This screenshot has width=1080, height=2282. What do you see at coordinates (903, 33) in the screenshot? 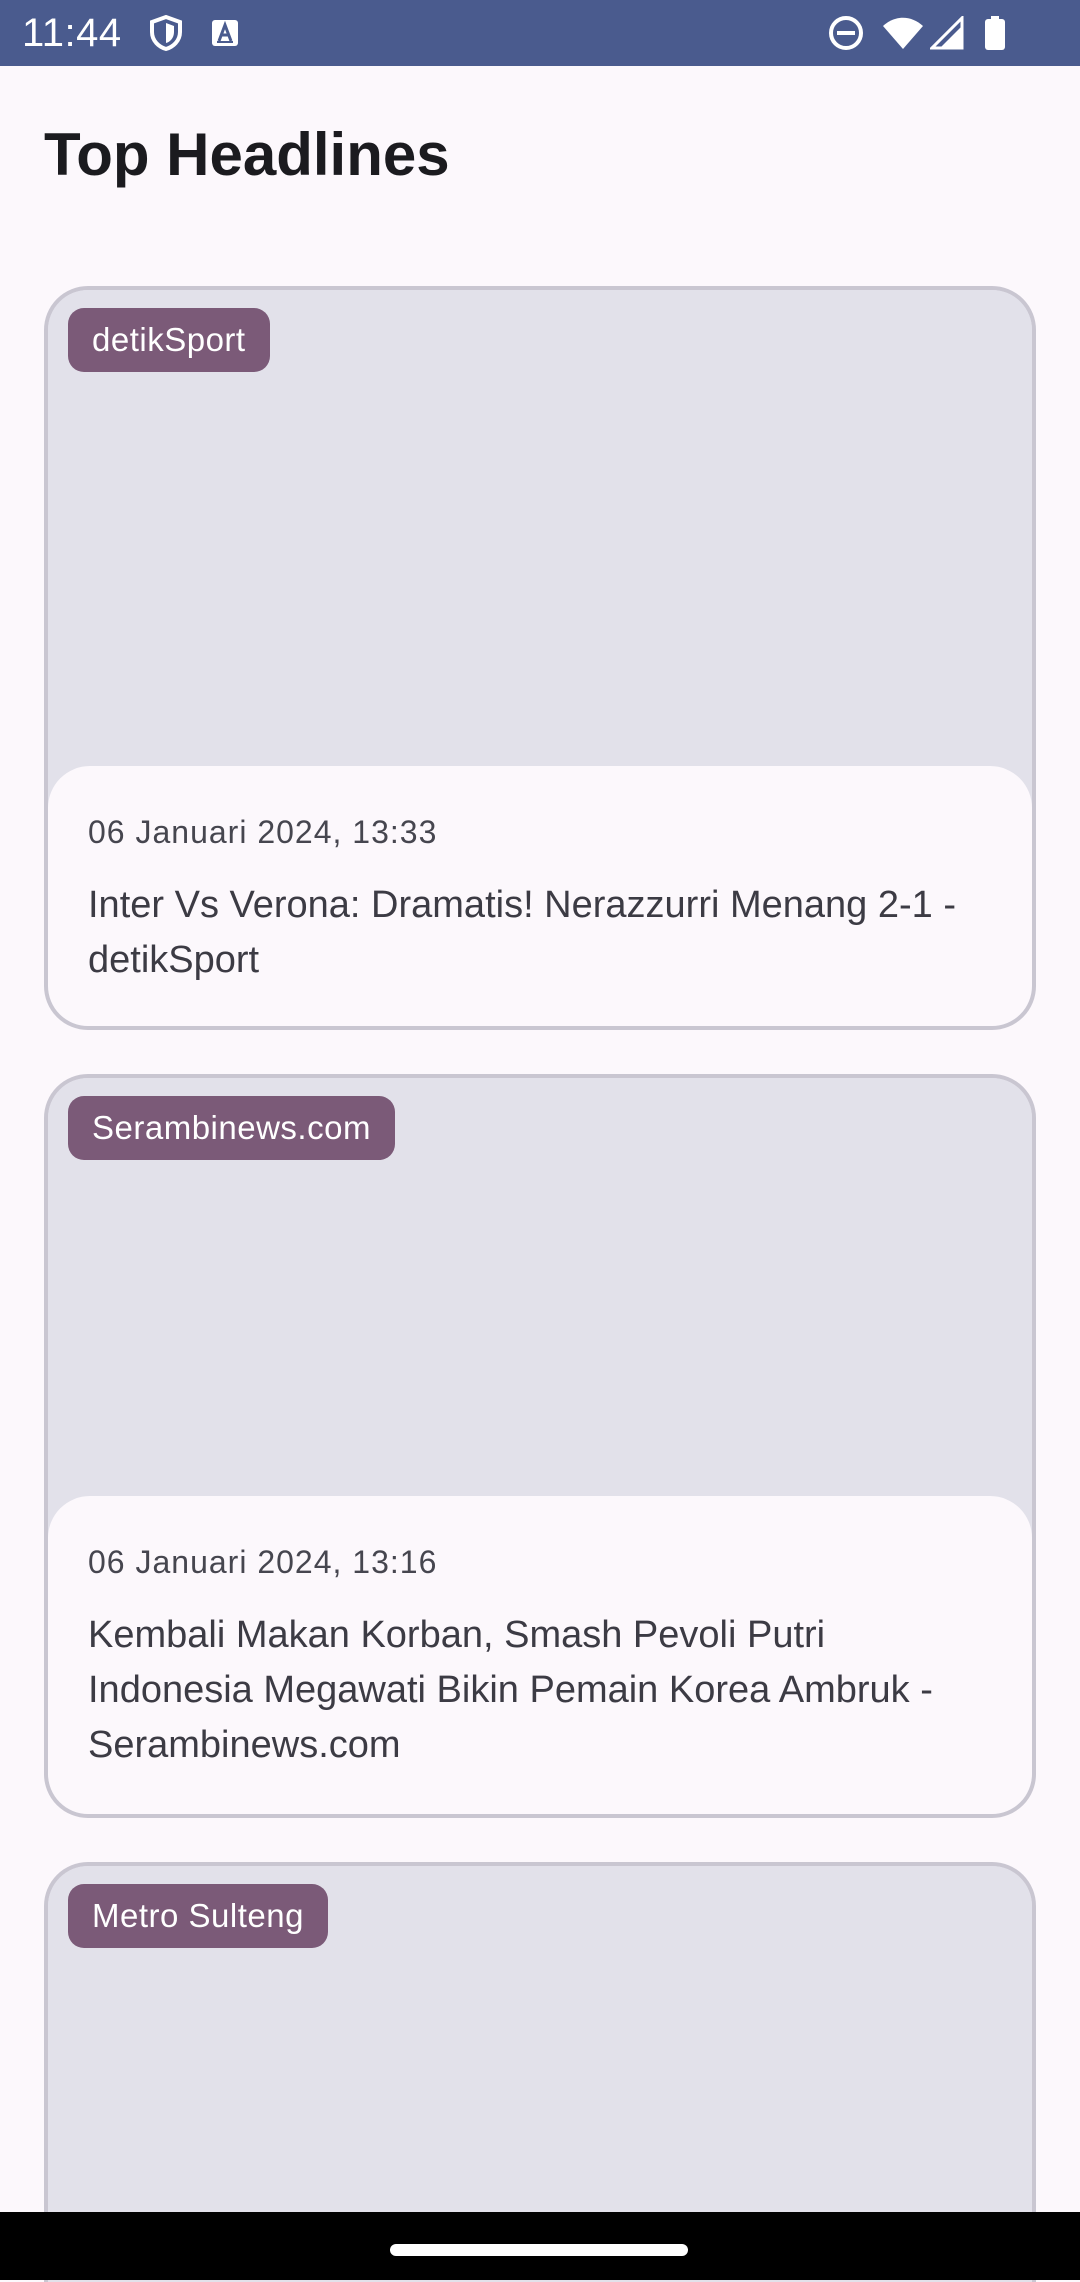
I see `wifi-icon` at bounding box center [903, 33].